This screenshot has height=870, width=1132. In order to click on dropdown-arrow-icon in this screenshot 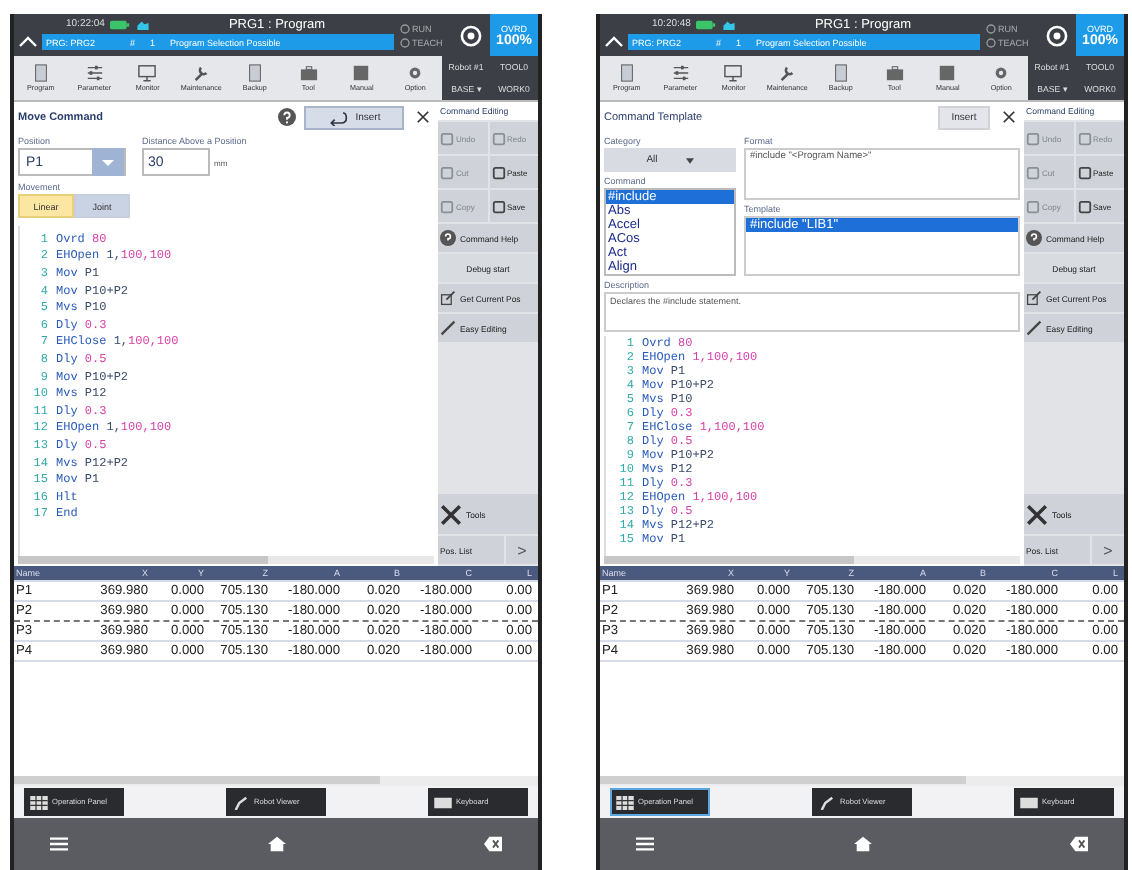, I will do `click(689, 160)`.